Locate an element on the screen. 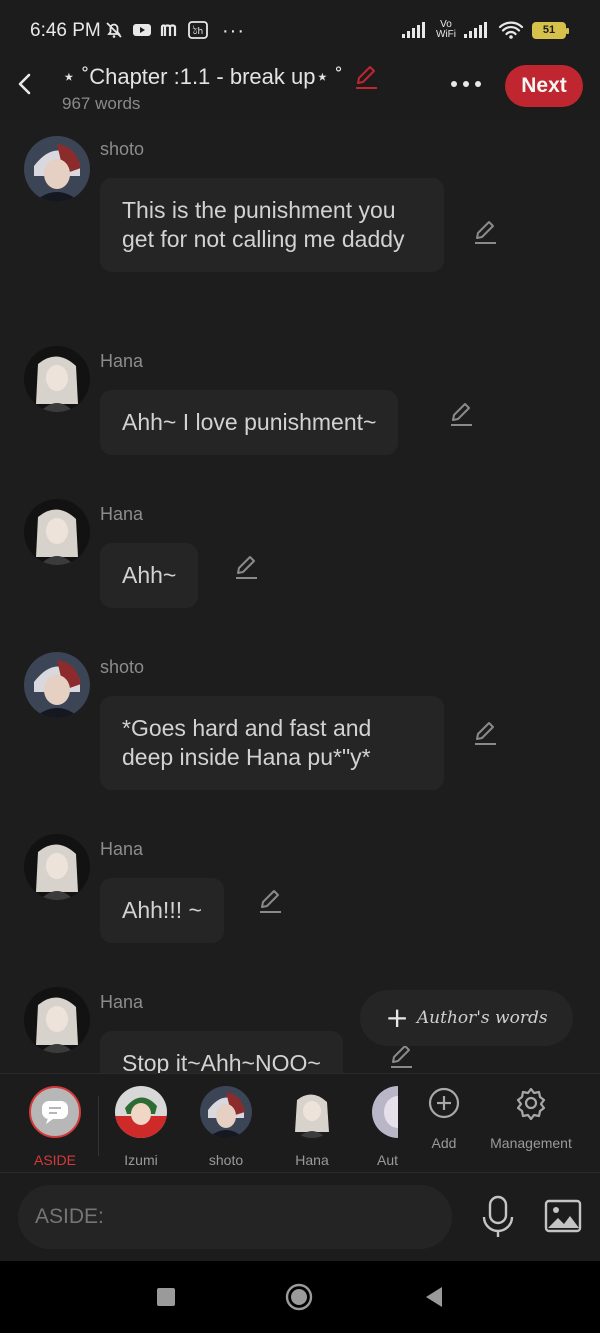 The width and height of the screenshot is (600, 1333). speech-bubble-icon is located at coordinates (55, 1112).